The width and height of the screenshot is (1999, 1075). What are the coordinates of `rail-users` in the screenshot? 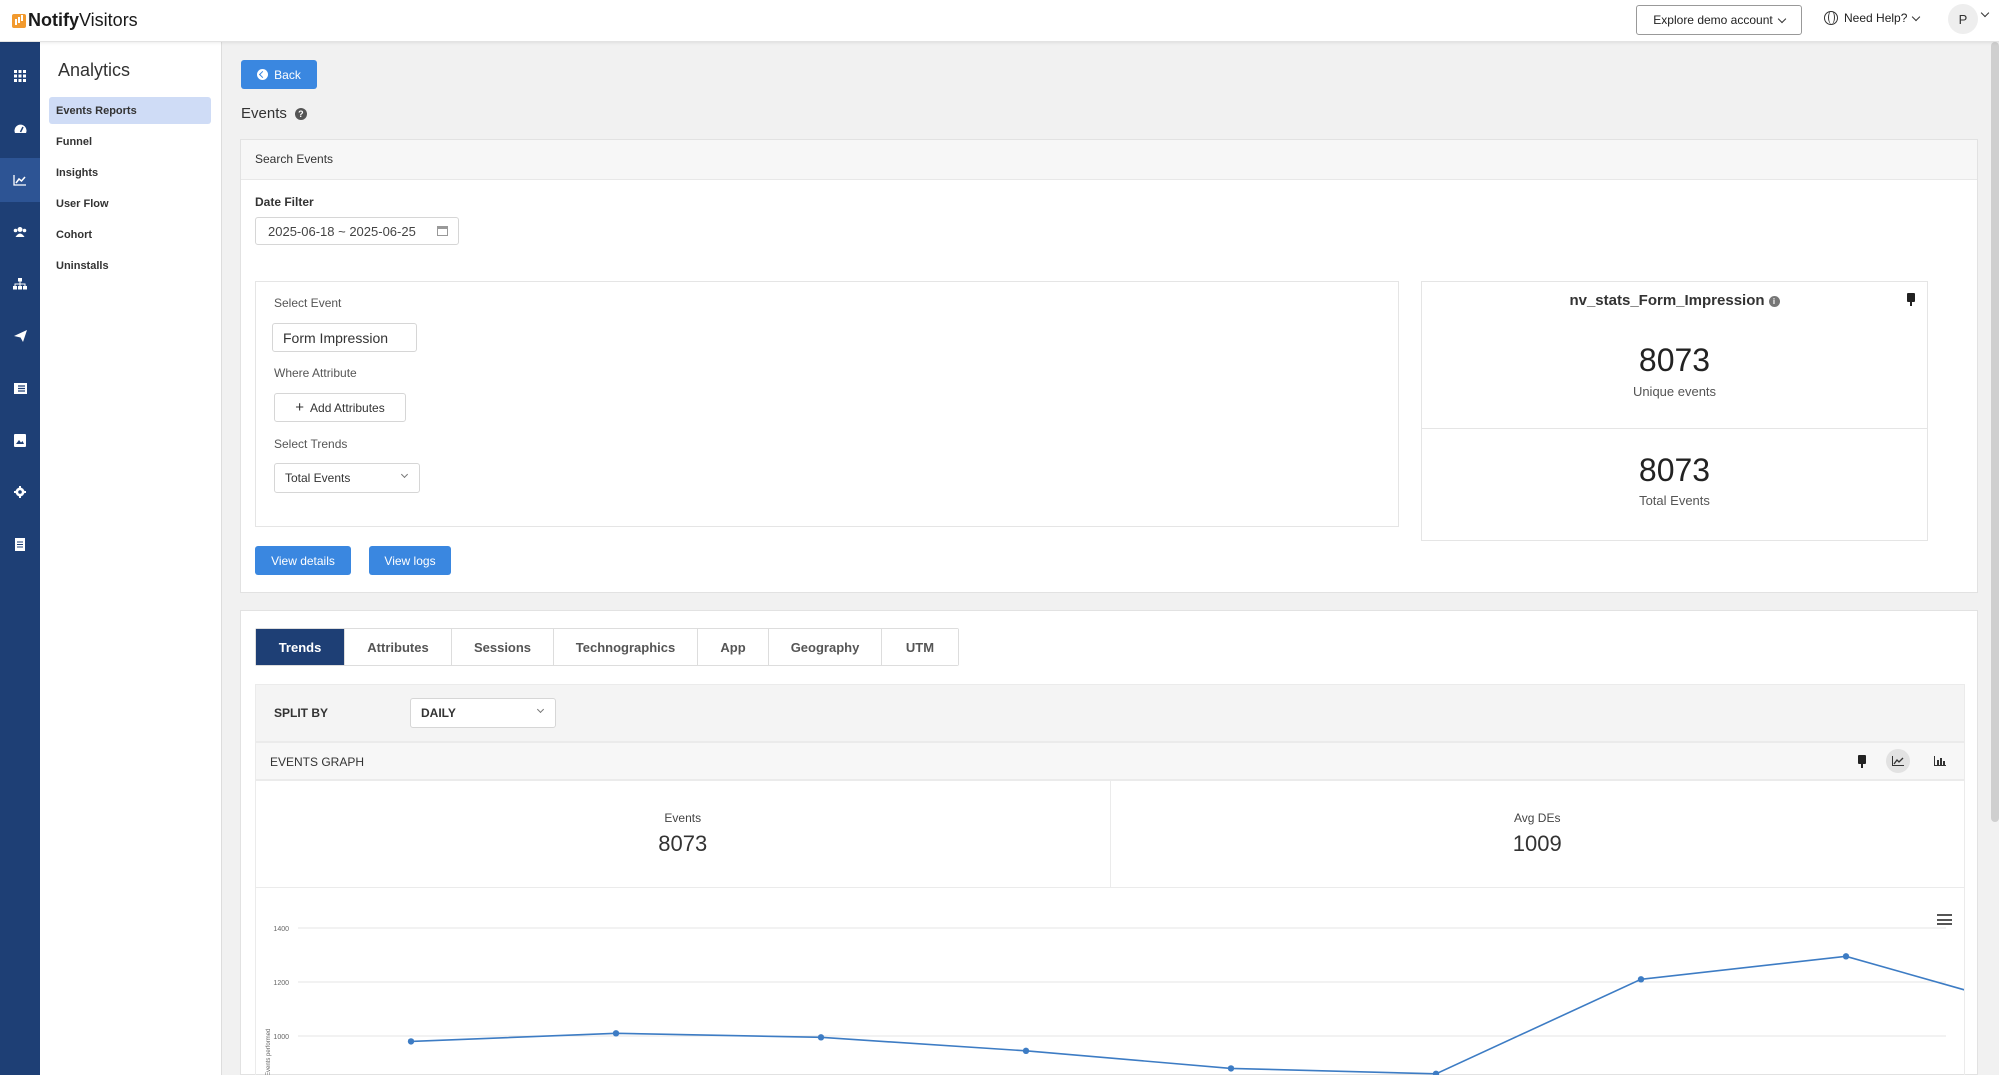 It's located at (20, 232).